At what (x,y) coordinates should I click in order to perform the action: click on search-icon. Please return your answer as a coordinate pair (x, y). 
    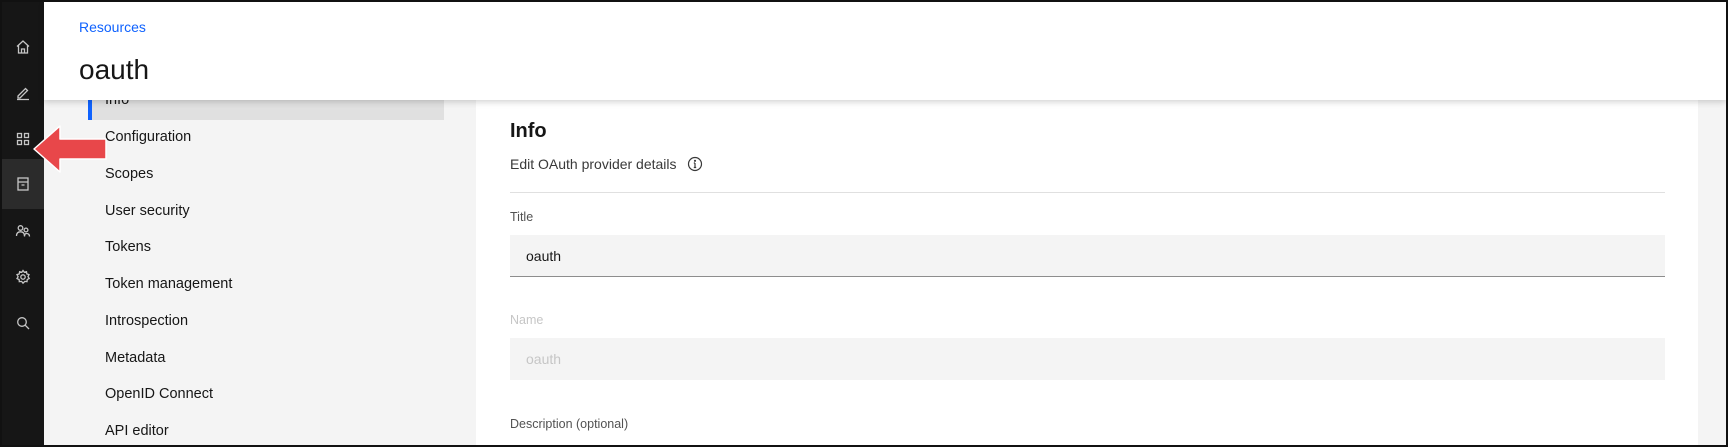
    Looking at the image, I should click on (23, 323).